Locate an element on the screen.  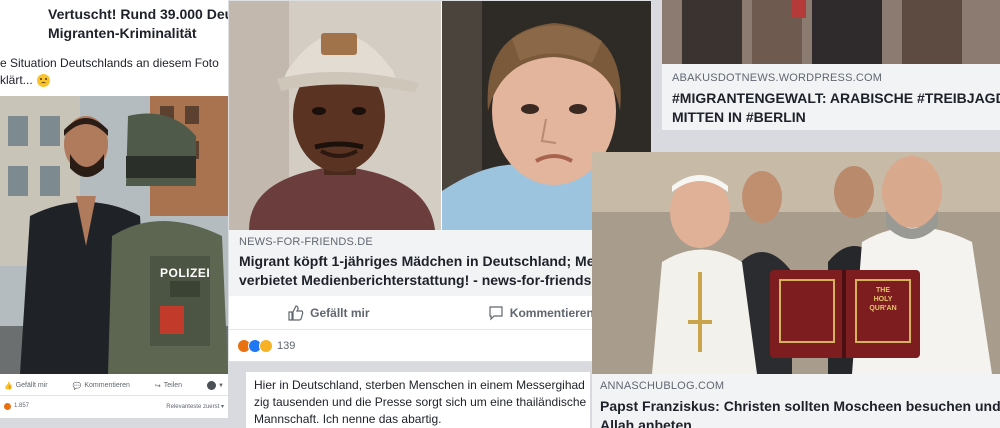
disappointed-emoji-icon is located at coordinates (43, 80).